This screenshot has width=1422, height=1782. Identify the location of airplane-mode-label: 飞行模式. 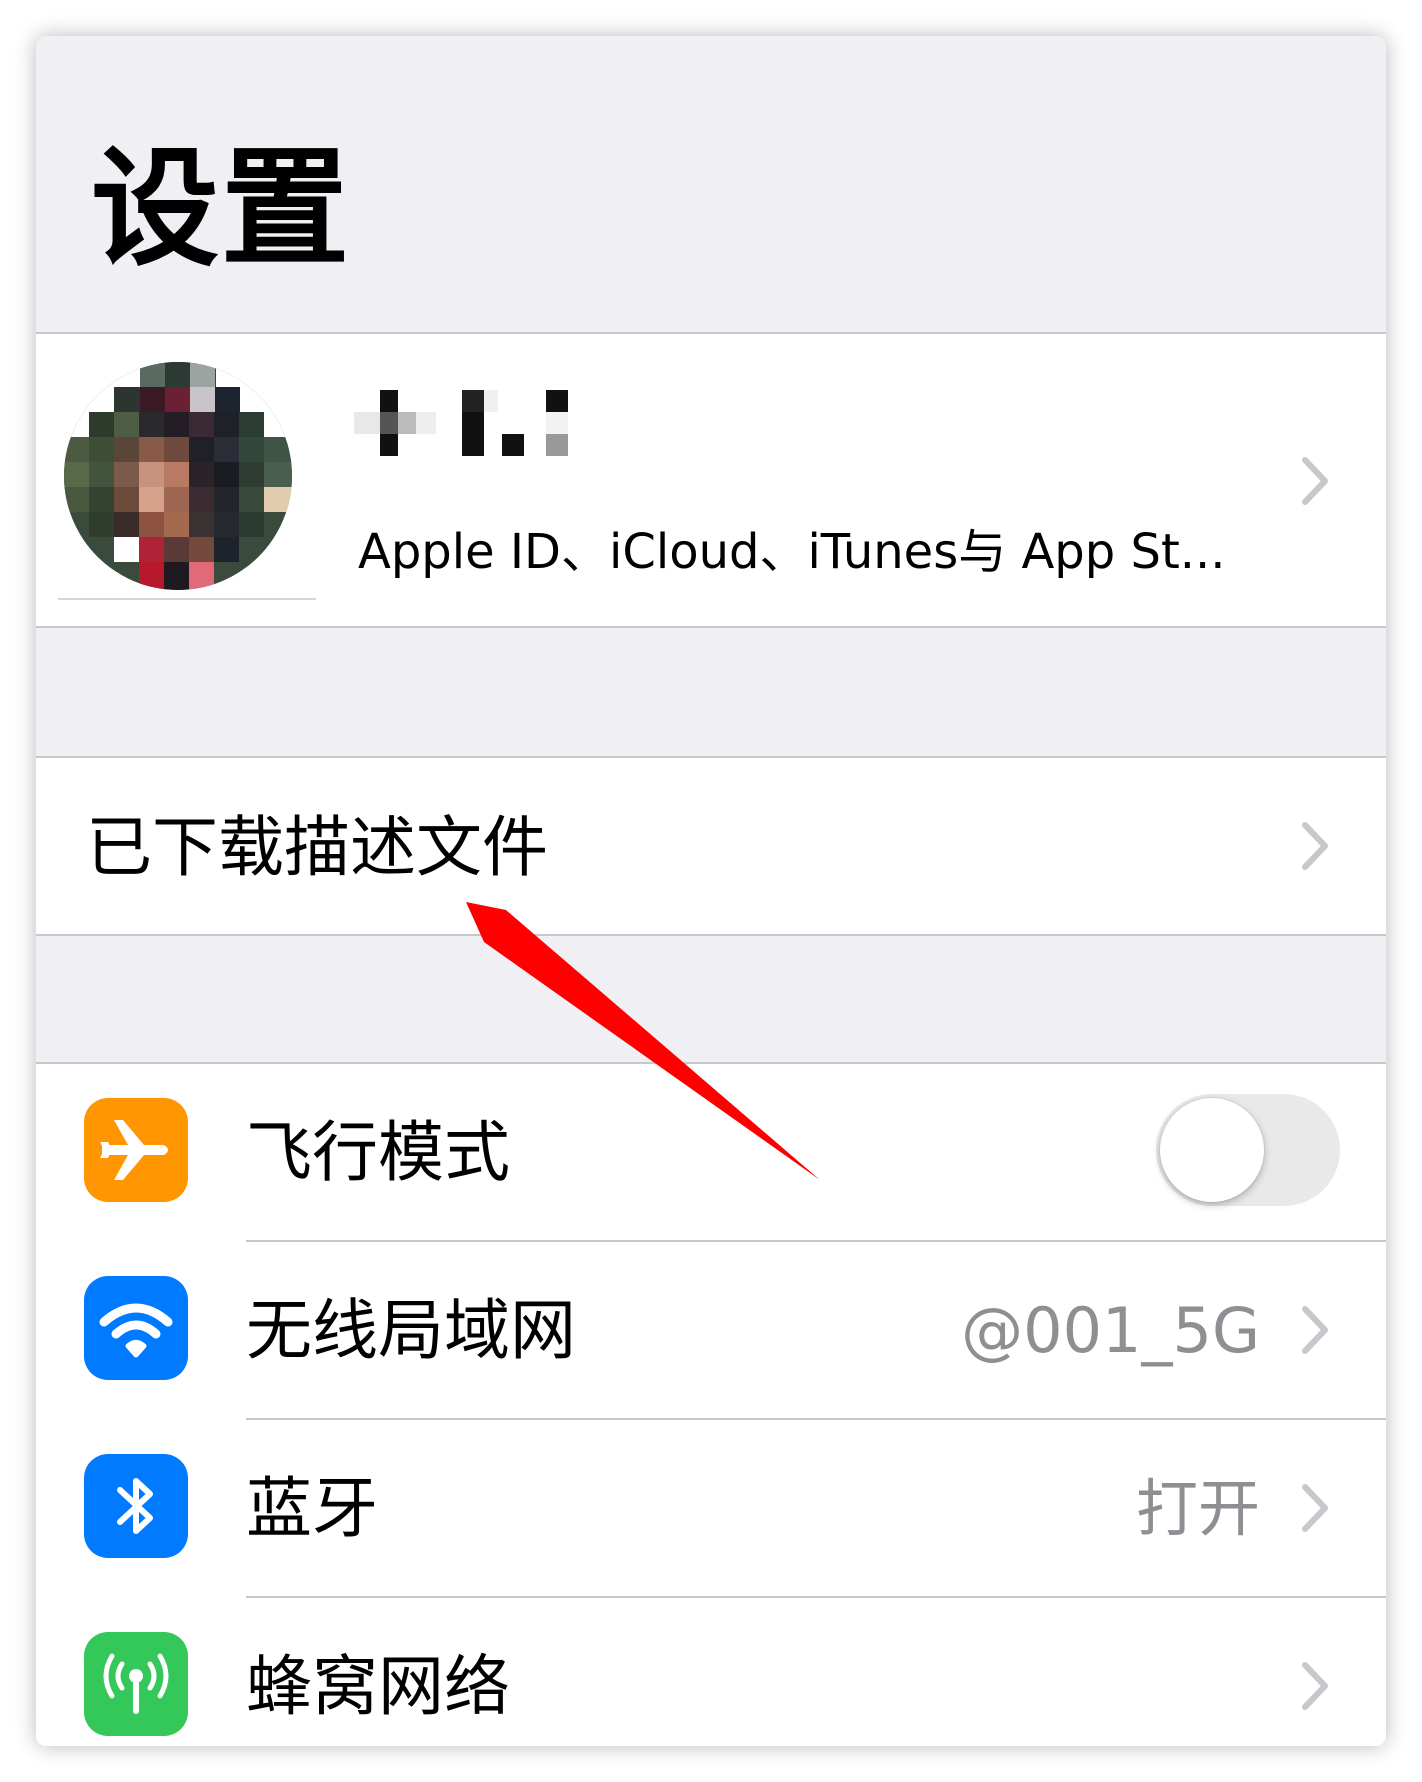
(378, 1152).